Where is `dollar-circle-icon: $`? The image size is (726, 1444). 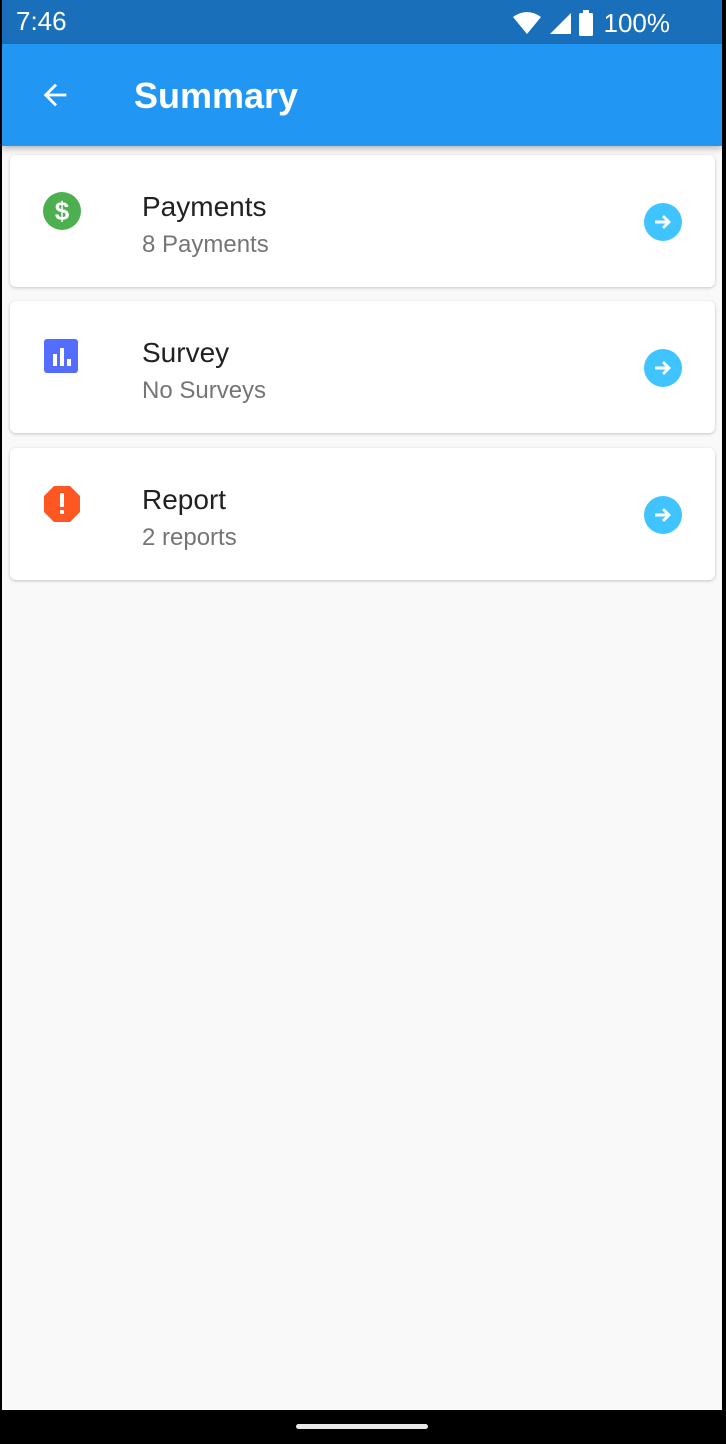 dollar-circle-icon: $ is located at coordinates (62, 211).